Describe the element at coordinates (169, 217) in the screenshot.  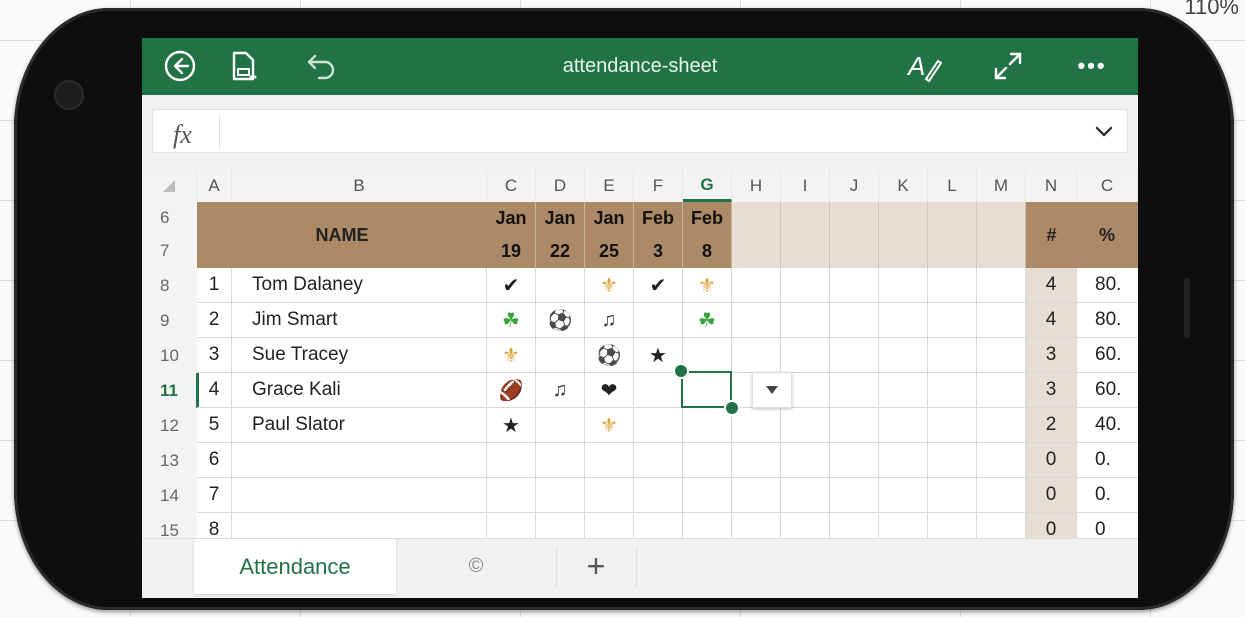
I see `row-header-6: 6` at that location.